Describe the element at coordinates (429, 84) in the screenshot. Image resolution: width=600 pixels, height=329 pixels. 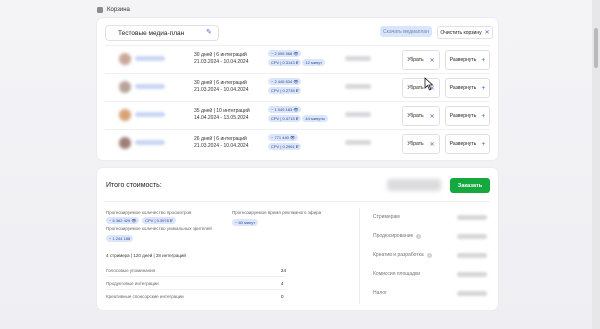
I see `mouse-cursor-icon` at that location.